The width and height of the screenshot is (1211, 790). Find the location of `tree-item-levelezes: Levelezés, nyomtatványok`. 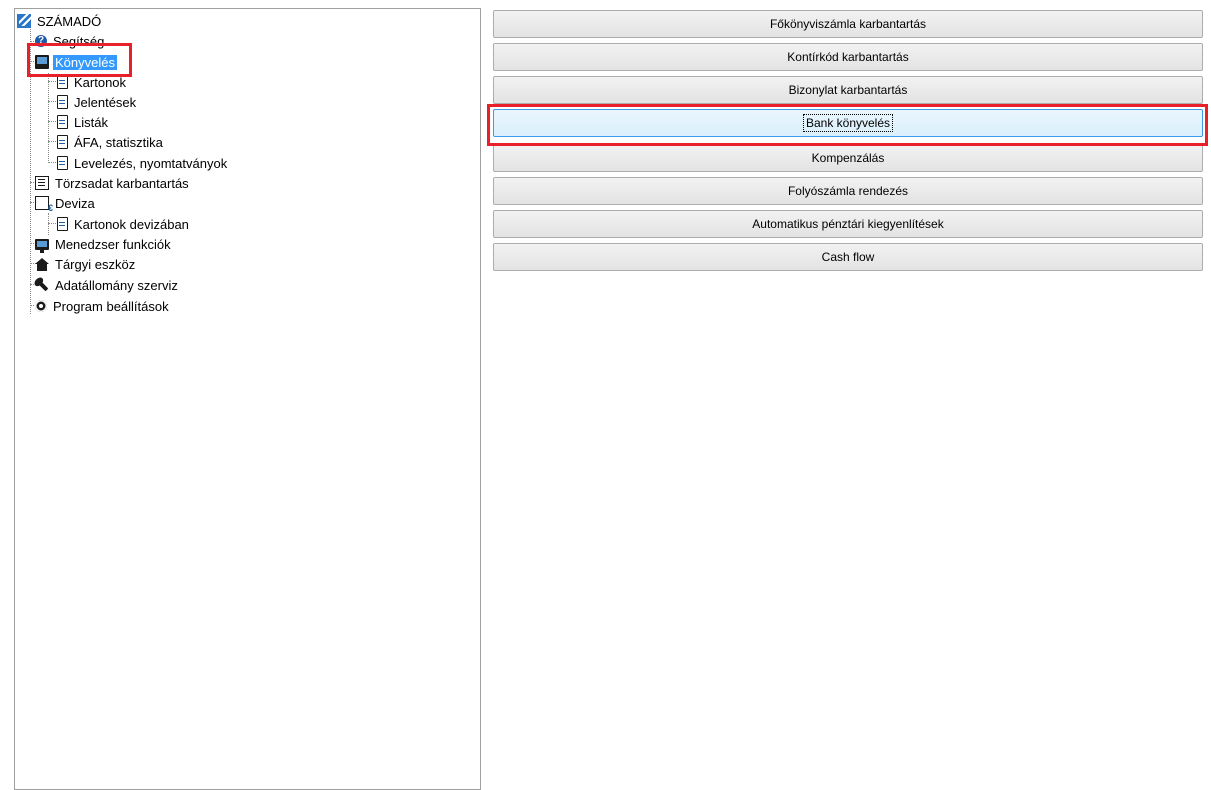

tree-item-levelezes: Levelezés, nyomtatványok is located at coordinates (143, 163).